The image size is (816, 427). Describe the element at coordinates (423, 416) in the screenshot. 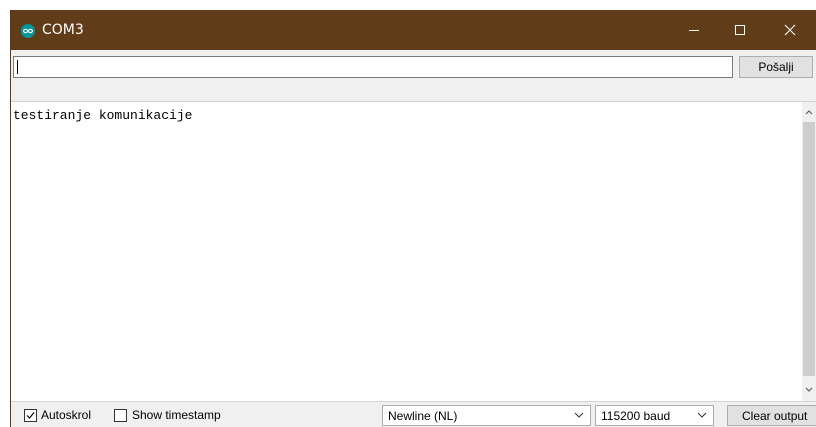

I see `line-ending-value: Newline (NL)` at that location.